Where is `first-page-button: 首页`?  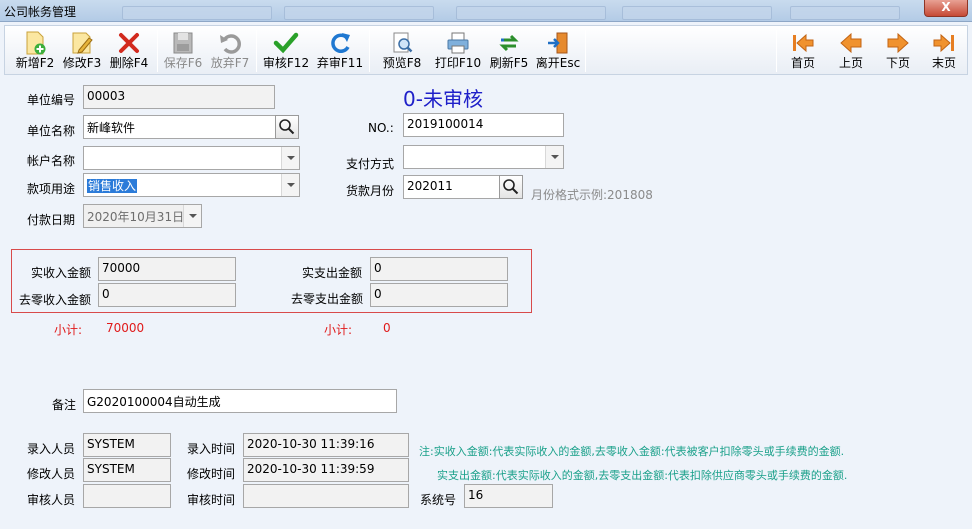 first-page-button: 首页 is located at coordinates (803, 51).